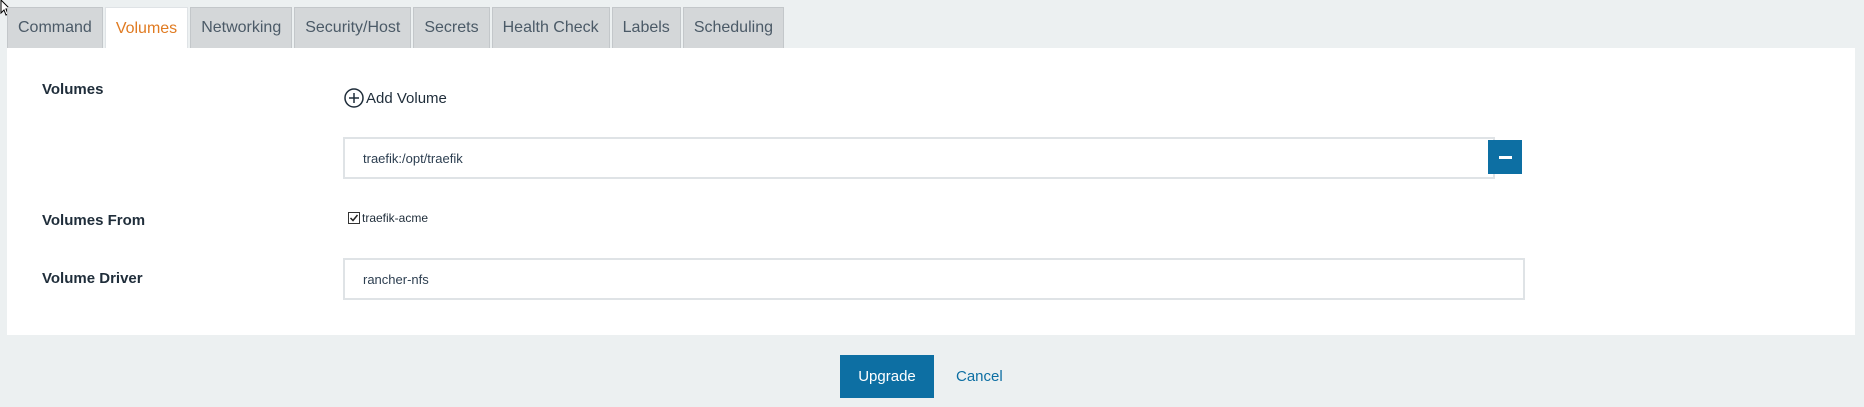 The width and height of the screenshot is (1864, 407). What do you see at coordinates (354, 98) in the screenshot?
I see `plus-circle-icon` at bounding box center [354, 98].